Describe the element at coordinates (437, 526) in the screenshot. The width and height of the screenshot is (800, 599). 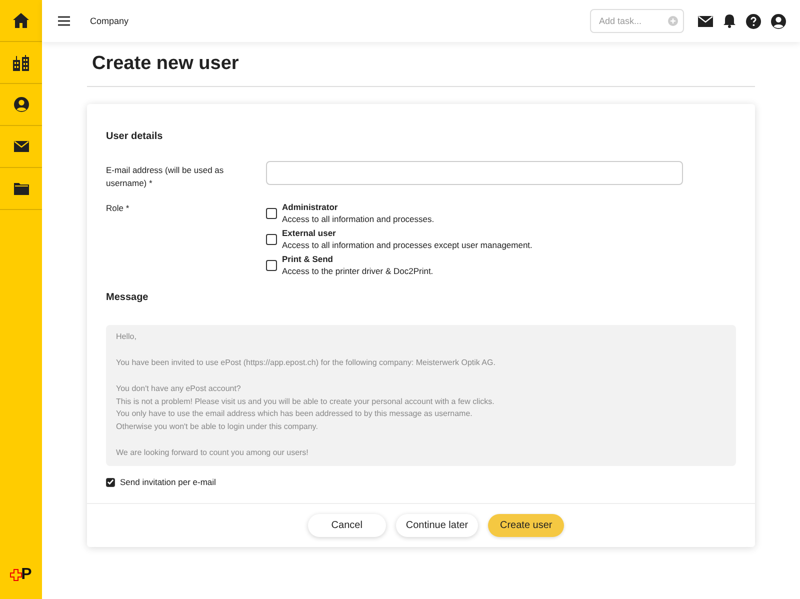
I see `action-button: Continue later` at that location.